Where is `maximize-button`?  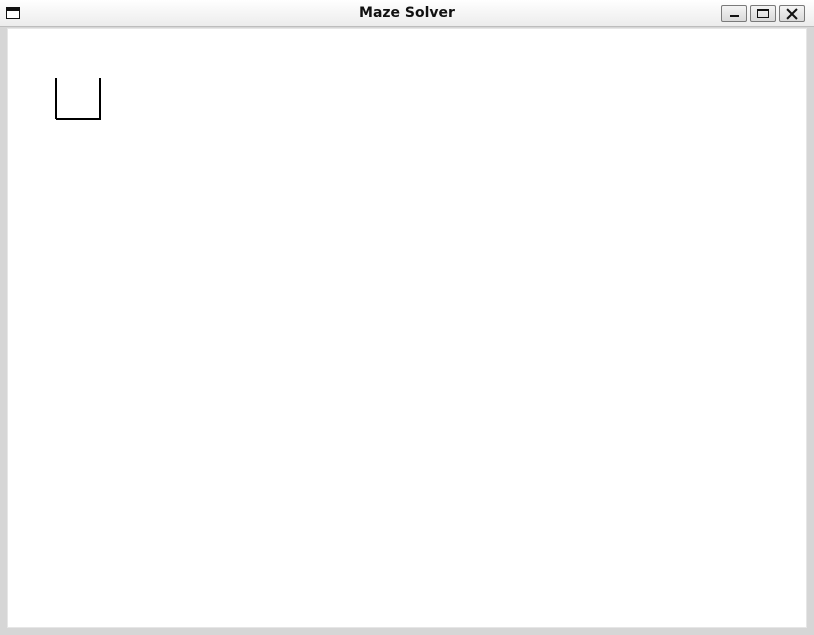 maximize-button is located at coordinates (763, 13).